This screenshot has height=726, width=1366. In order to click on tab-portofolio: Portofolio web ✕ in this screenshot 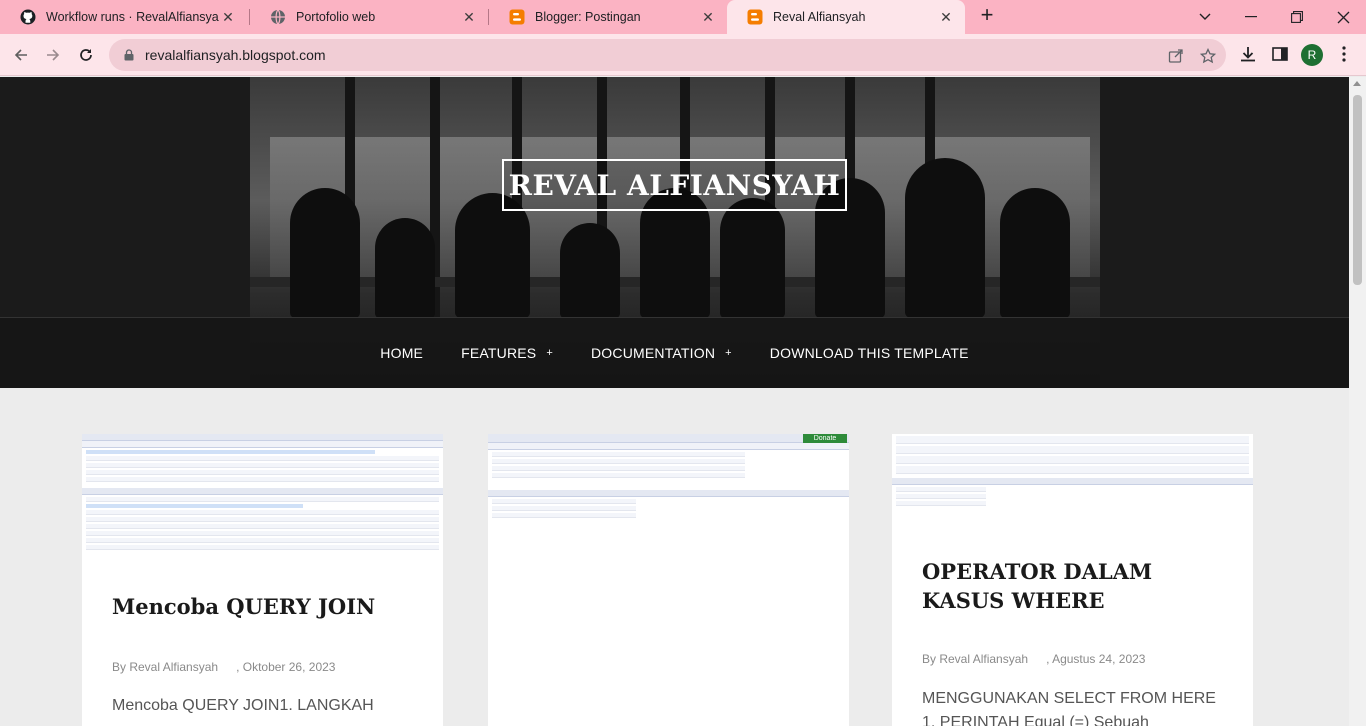, I will do `click(369, 17)`.